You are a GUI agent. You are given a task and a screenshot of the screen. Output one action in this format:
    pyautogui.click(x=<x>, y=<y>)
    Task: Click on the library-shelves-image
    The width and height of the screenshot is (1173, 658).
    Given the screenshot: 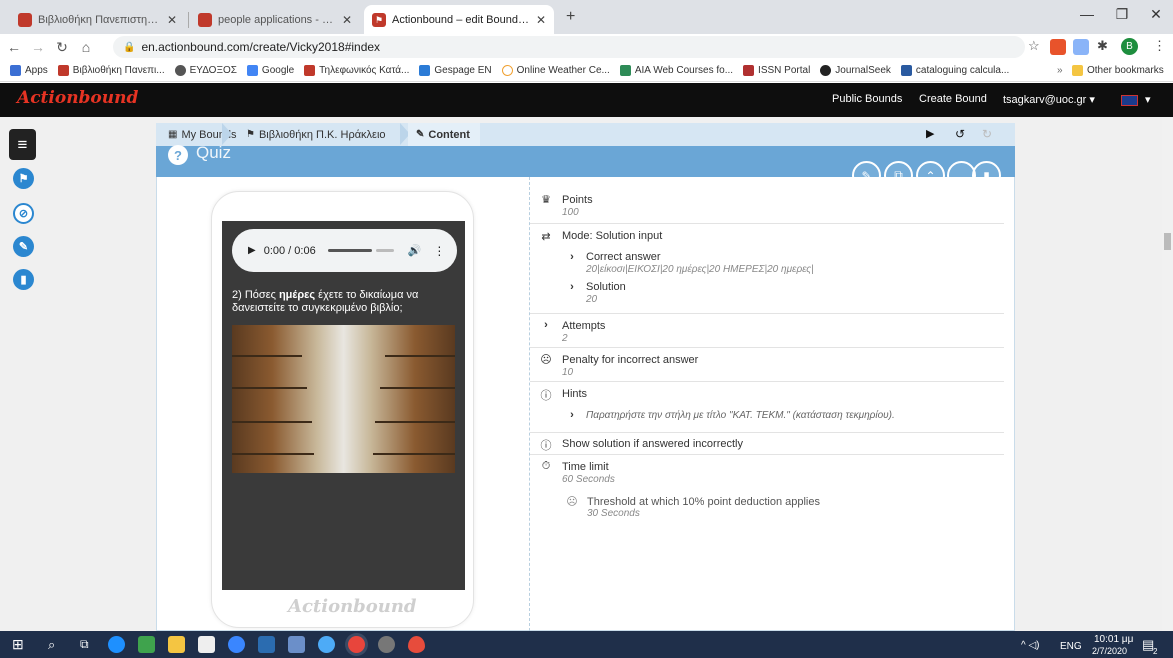 What is the action you would take?
    pyautogui.click(x=343, y=399)
    